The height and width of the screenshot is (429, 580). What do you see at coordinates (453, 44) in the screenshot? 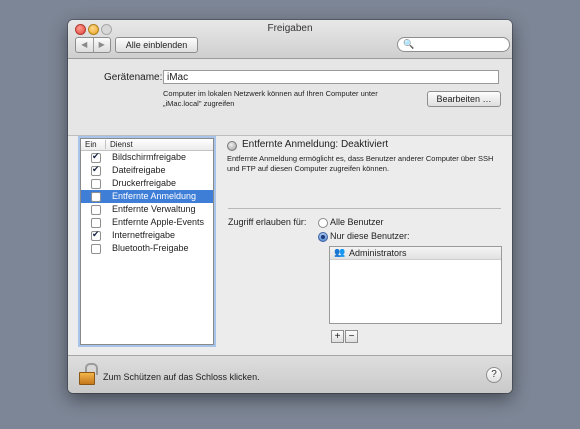
I see `search-field: 🔍` at bounding box center [453, 44].